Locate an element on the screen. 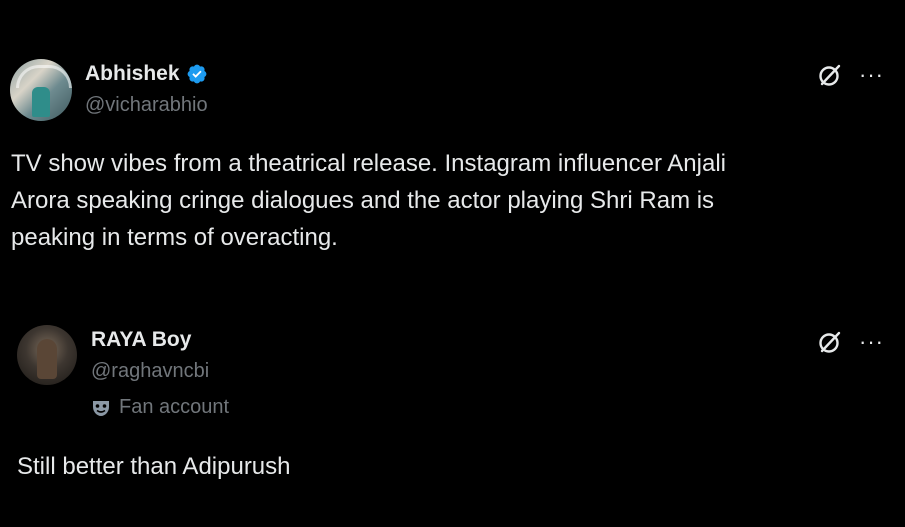 The width and height of the screenshot is (905, 527). author-row: Abhishek is located at coordinates (146, 74).